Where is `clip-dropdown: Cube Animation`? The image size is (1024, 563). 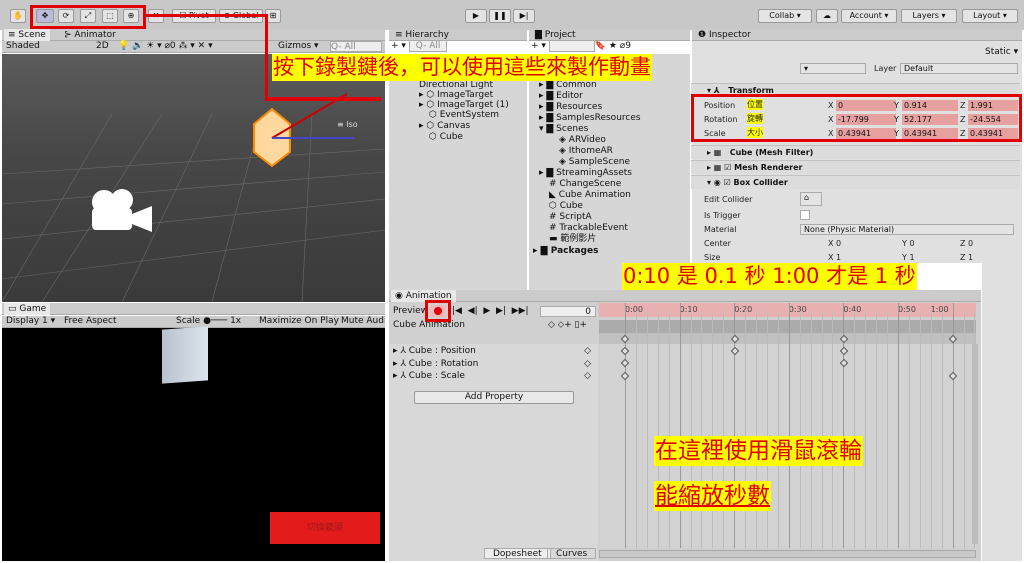
clip-dropdown: Cube Animation is located at coordinates (463, 325).